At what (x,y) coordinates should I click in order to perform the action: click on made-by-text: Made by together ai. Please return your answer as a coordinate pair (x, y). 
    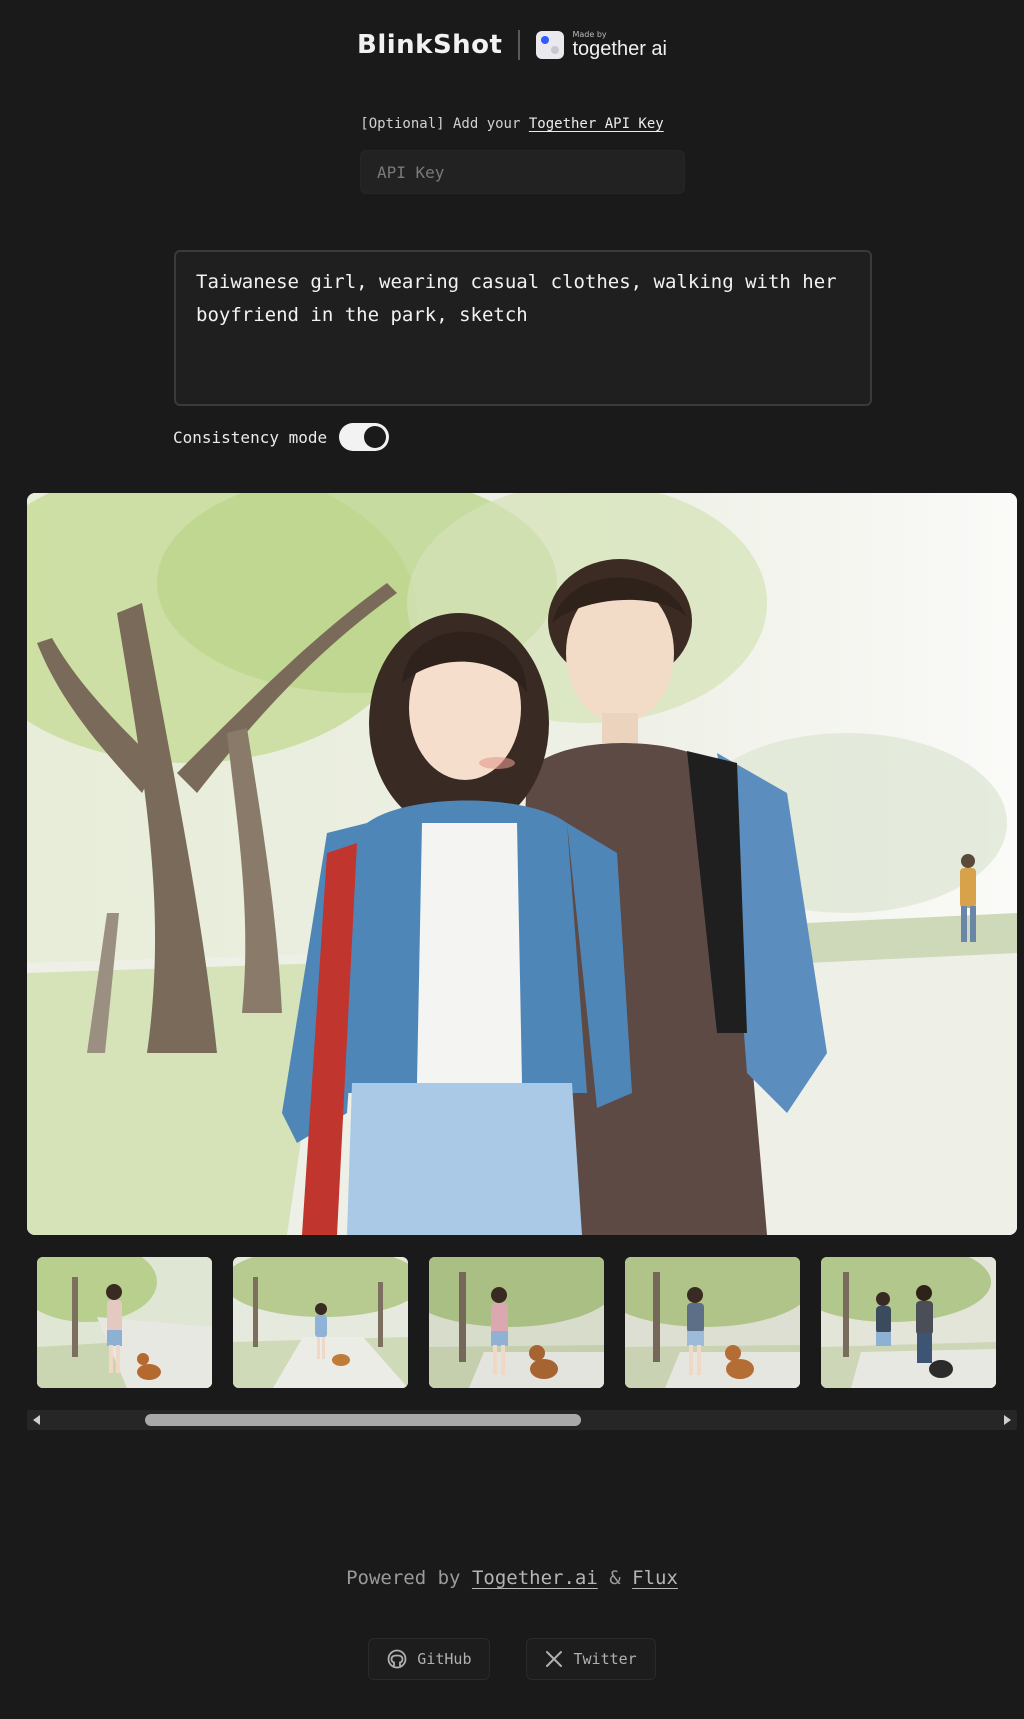
    Looking at the image, I should click on (619, 45).